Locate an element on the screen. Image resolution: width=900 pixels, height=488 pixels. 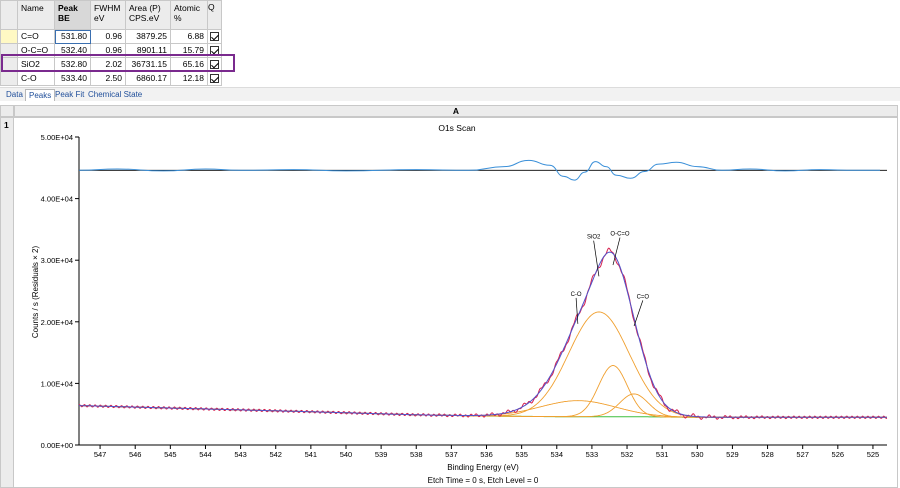
x-tick-label: 541 is located at coordinates (311, 454).